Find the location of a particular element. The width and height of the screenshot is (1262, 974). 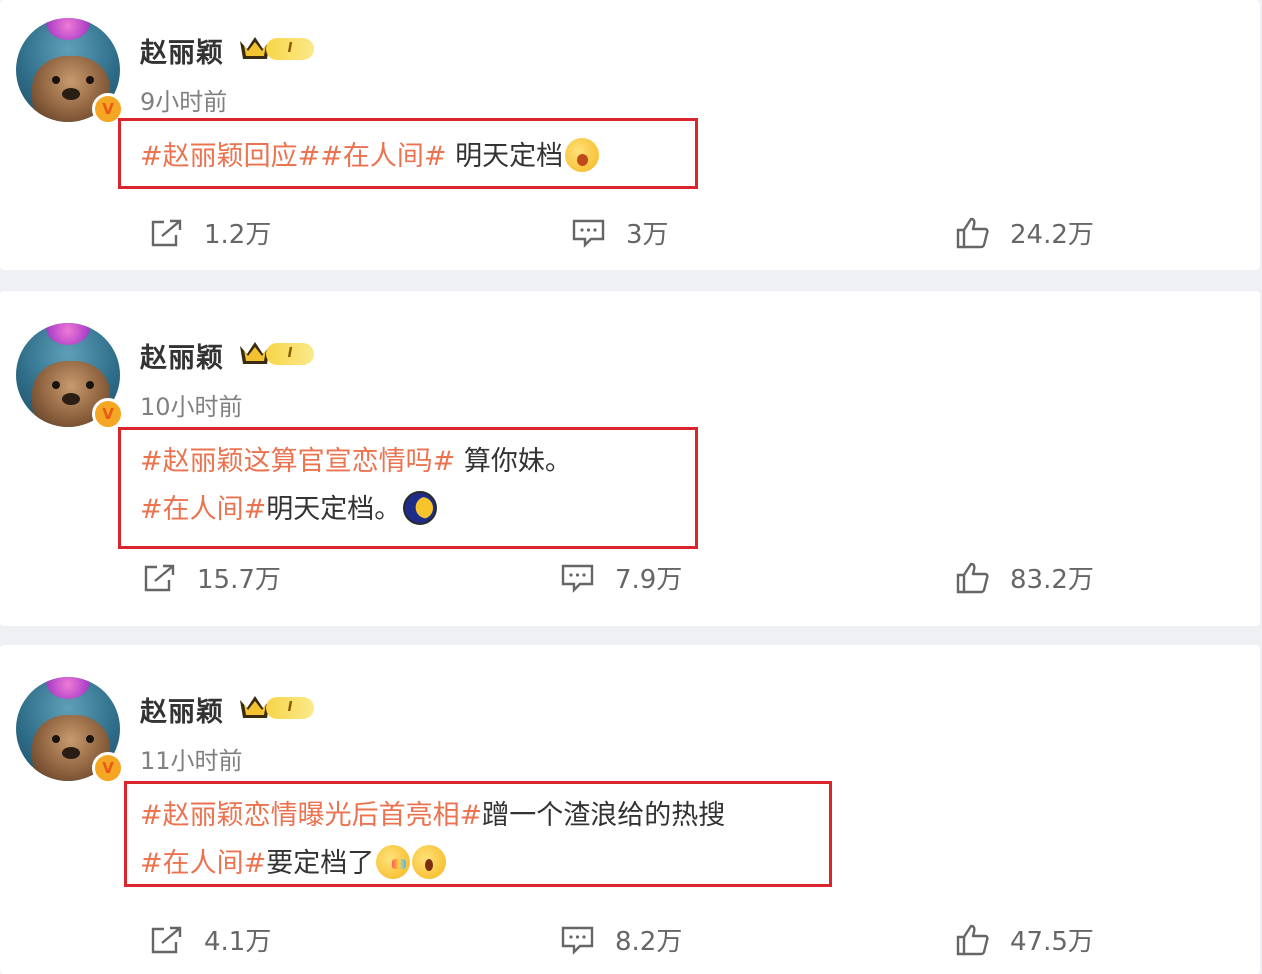

post-time: 10小时前 is located at coordinates (191, 404).